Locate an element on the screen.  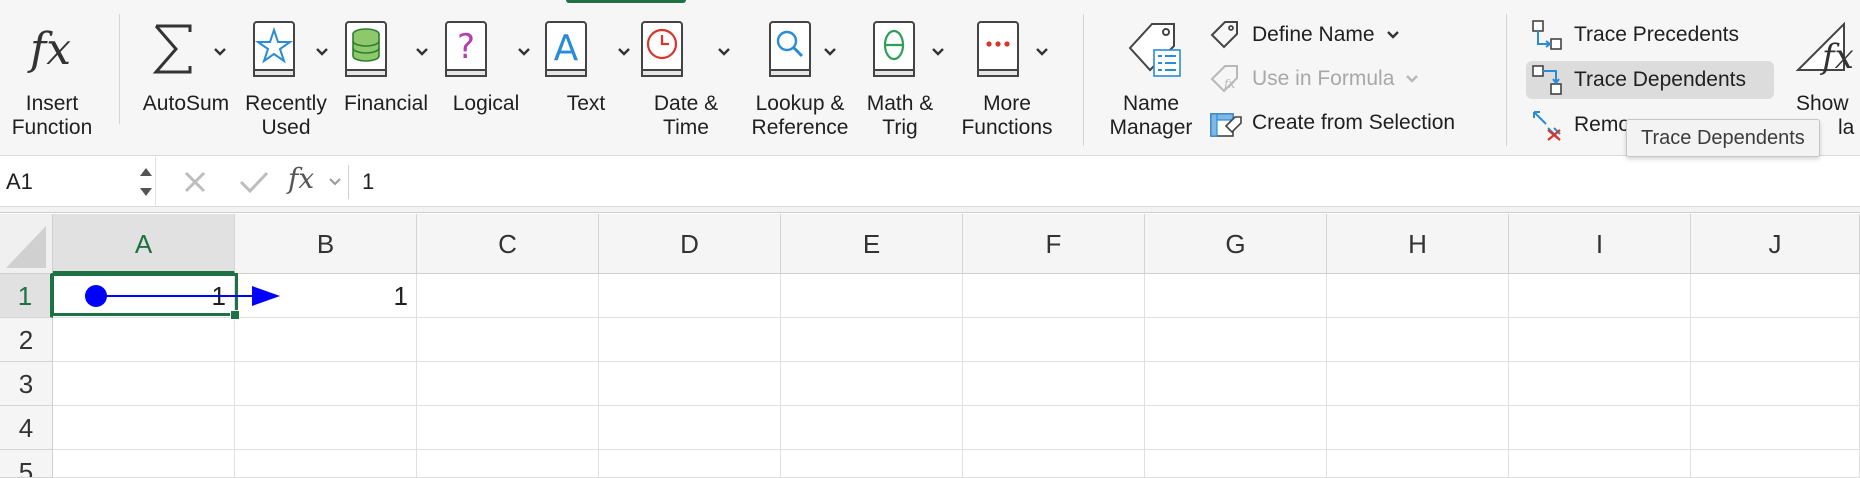
name-box: A1 is located at coordinates (78, 182).